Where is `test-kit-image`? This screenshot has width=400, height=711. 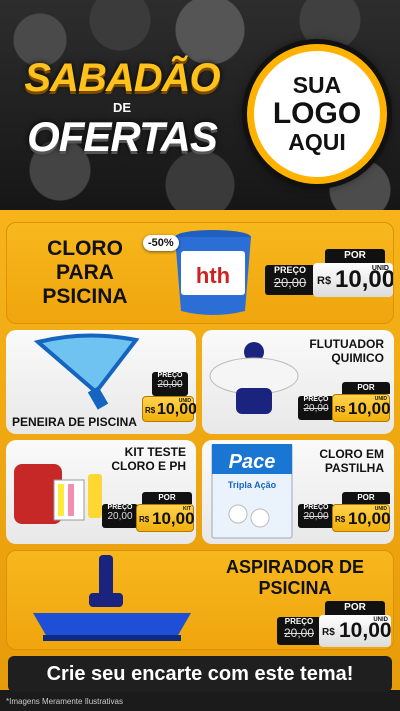 test-kit-image is located at coordinates (58, 494).